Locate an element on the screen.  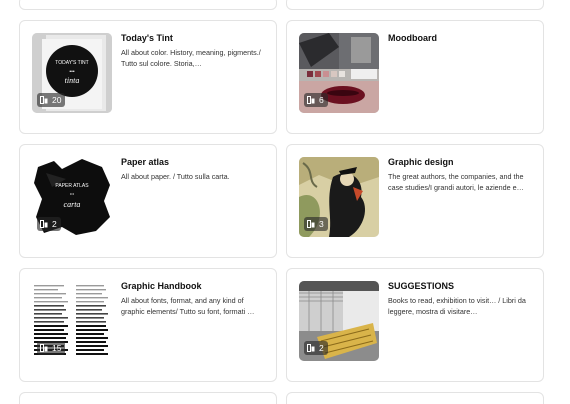
board-title: Today's Tint is located at coordinates (147, 38).